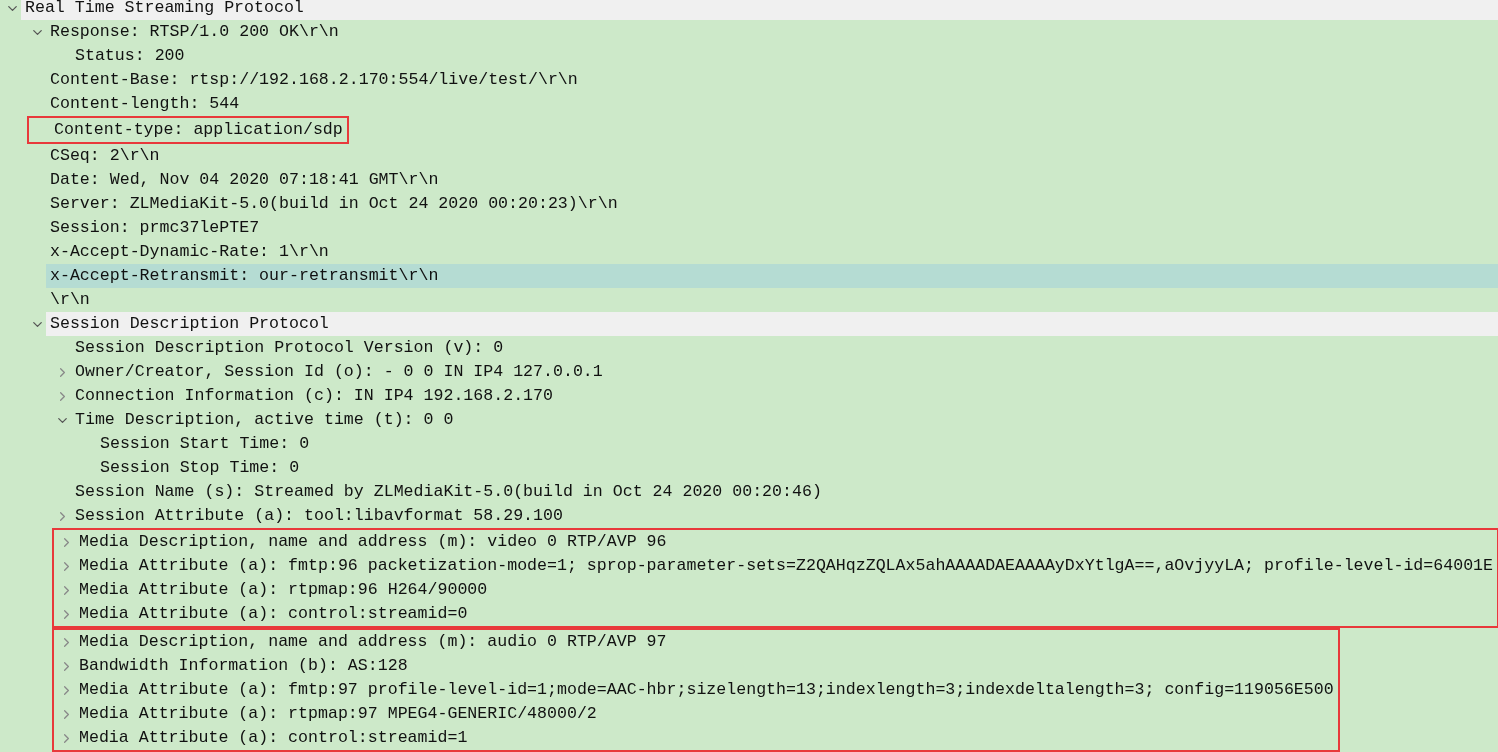 The image size is (1498, 752). I want to click on tree-row-label: Session Description Protocol Version (v): 0, so click(784, 348).